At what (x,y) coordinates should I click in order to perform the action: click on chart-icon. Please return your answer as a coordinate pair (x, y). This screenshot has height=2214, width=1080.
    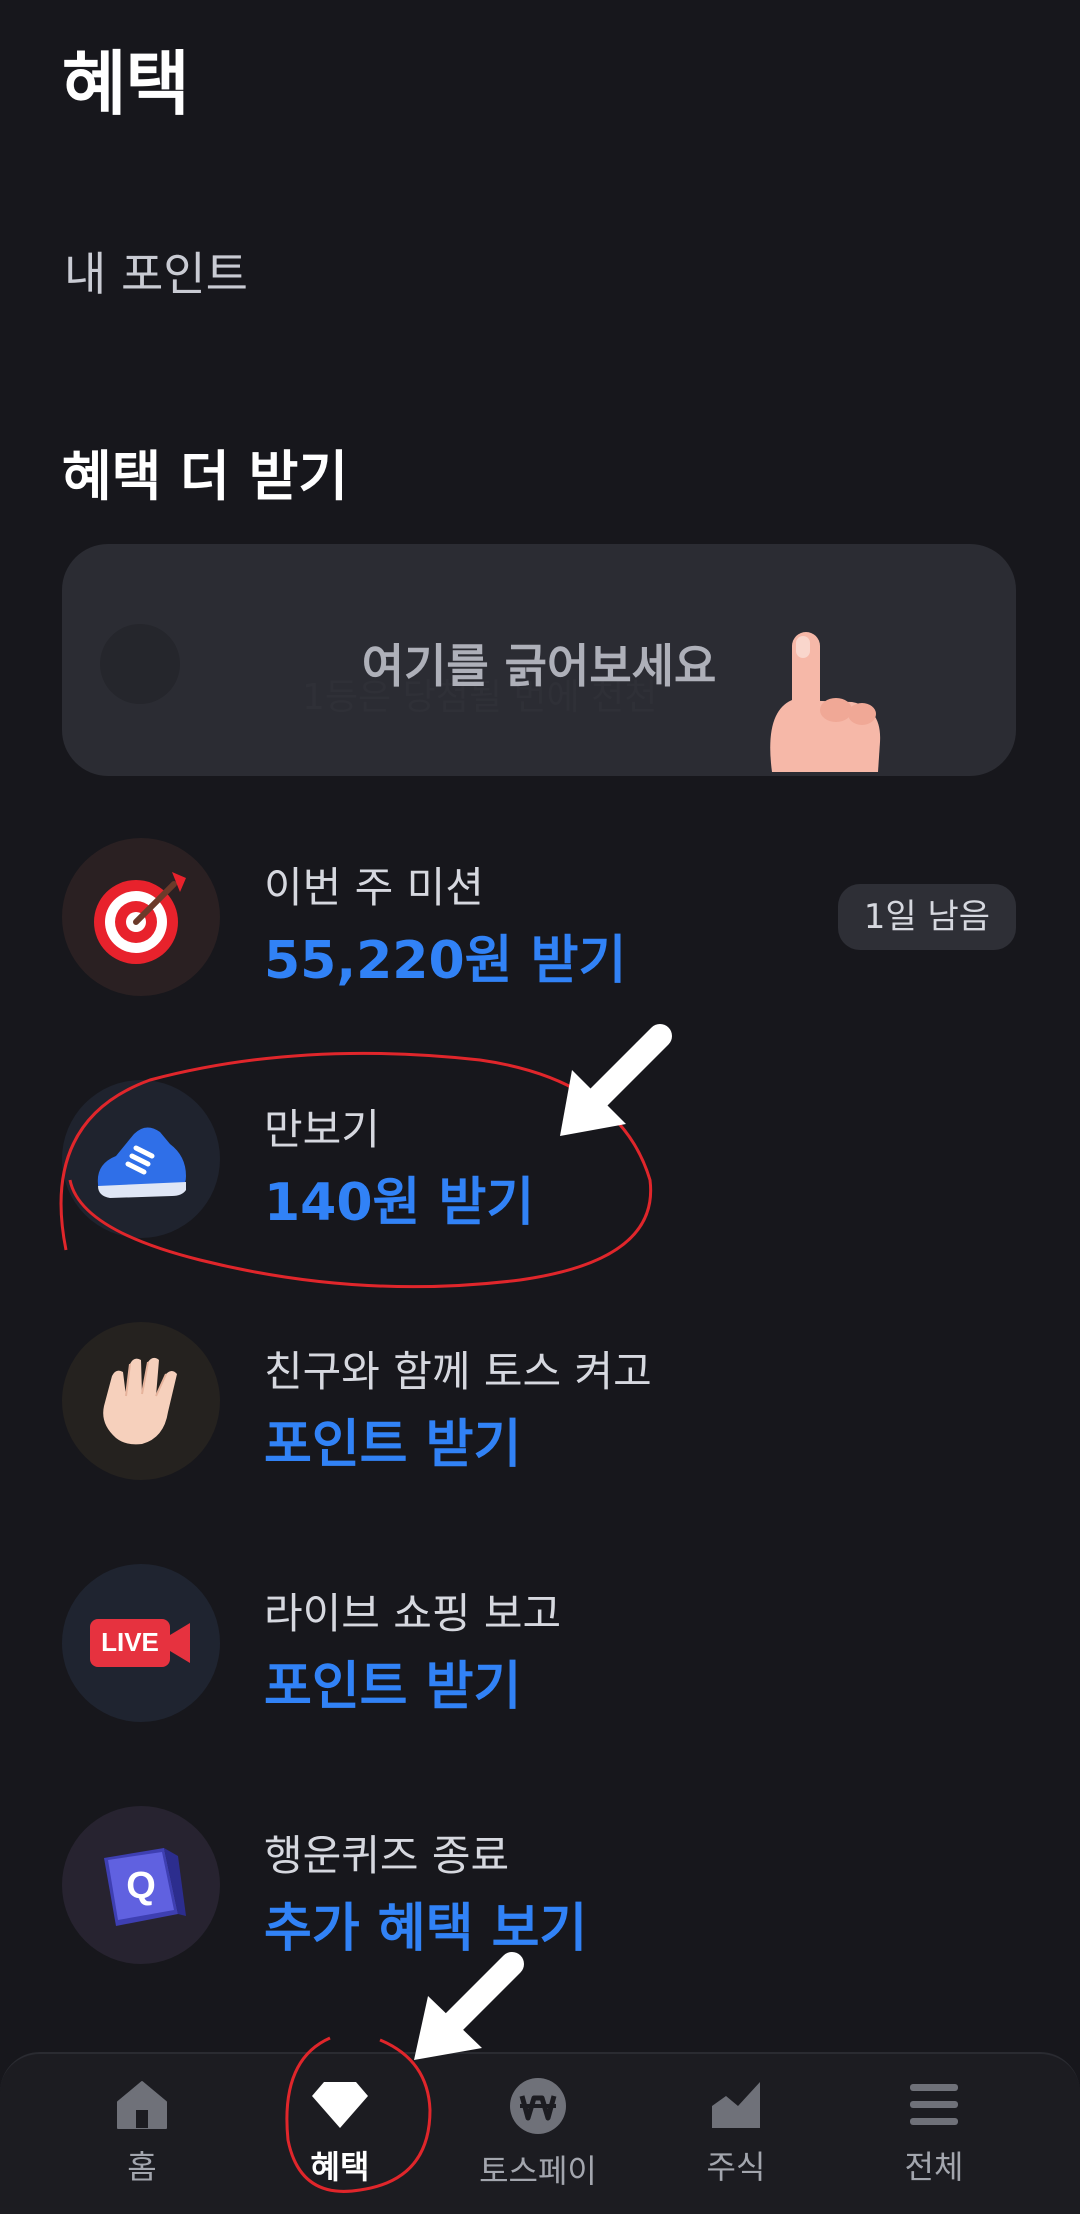
    Looking at the image, I should click on (736, 2105).